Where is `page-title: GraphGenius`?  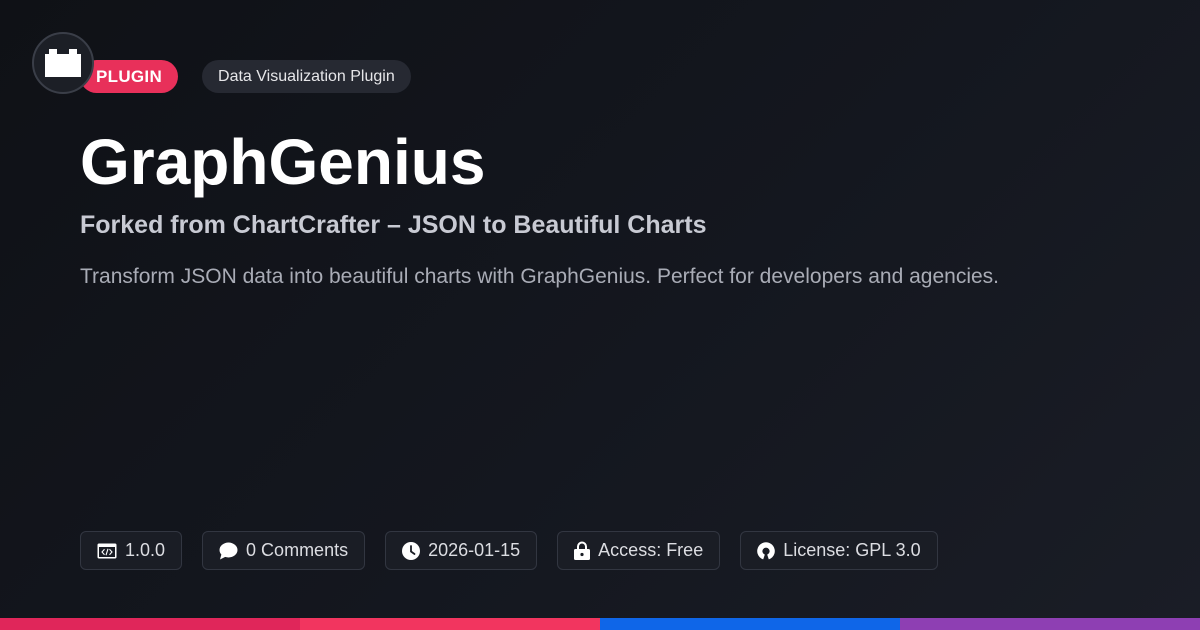
page-title: GraphGenius is located at coordinates (283, 162).